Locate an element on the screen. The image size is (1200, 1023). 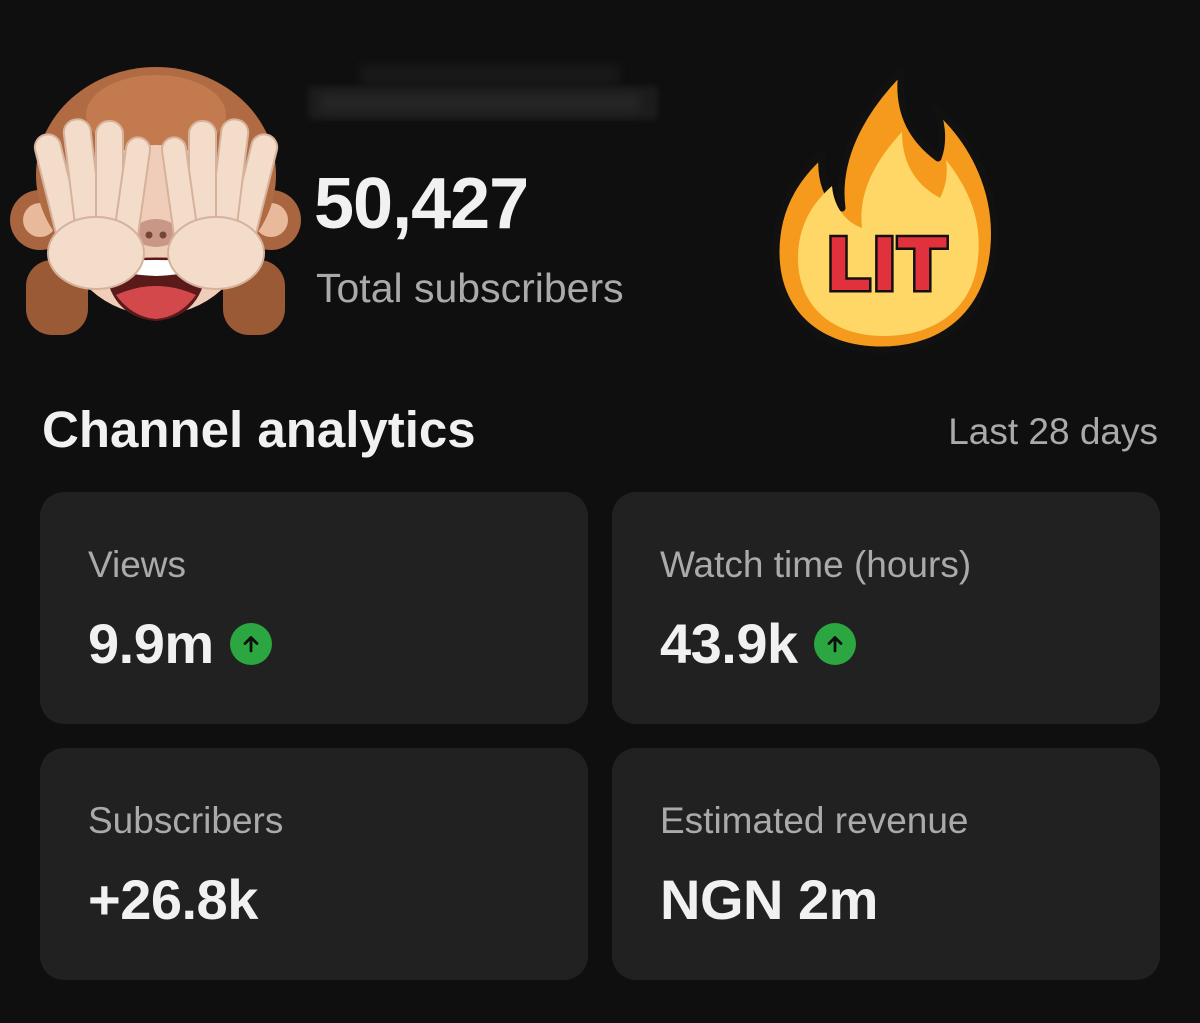
revenue-label: Estimated revenue is located at coordinates (814, 820).